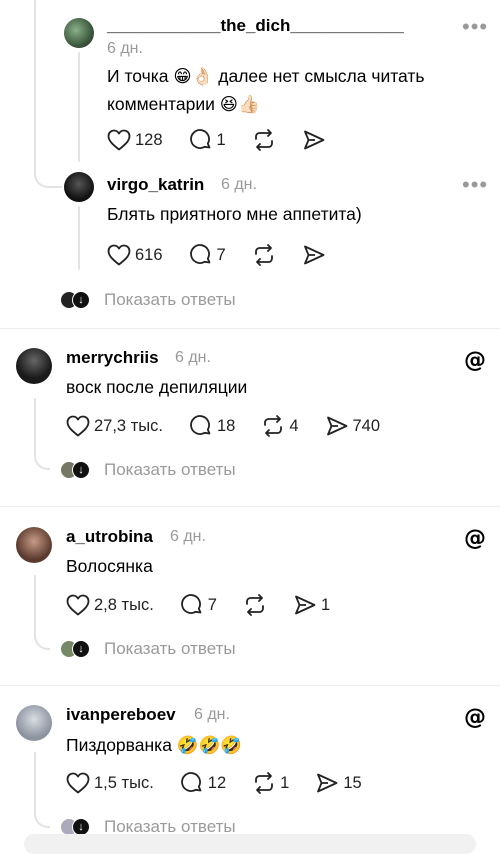 The width and height of the screenshot is (500, 854). I want to click on comment-text: Блять приятного мне аппетита), so click(234, 214).